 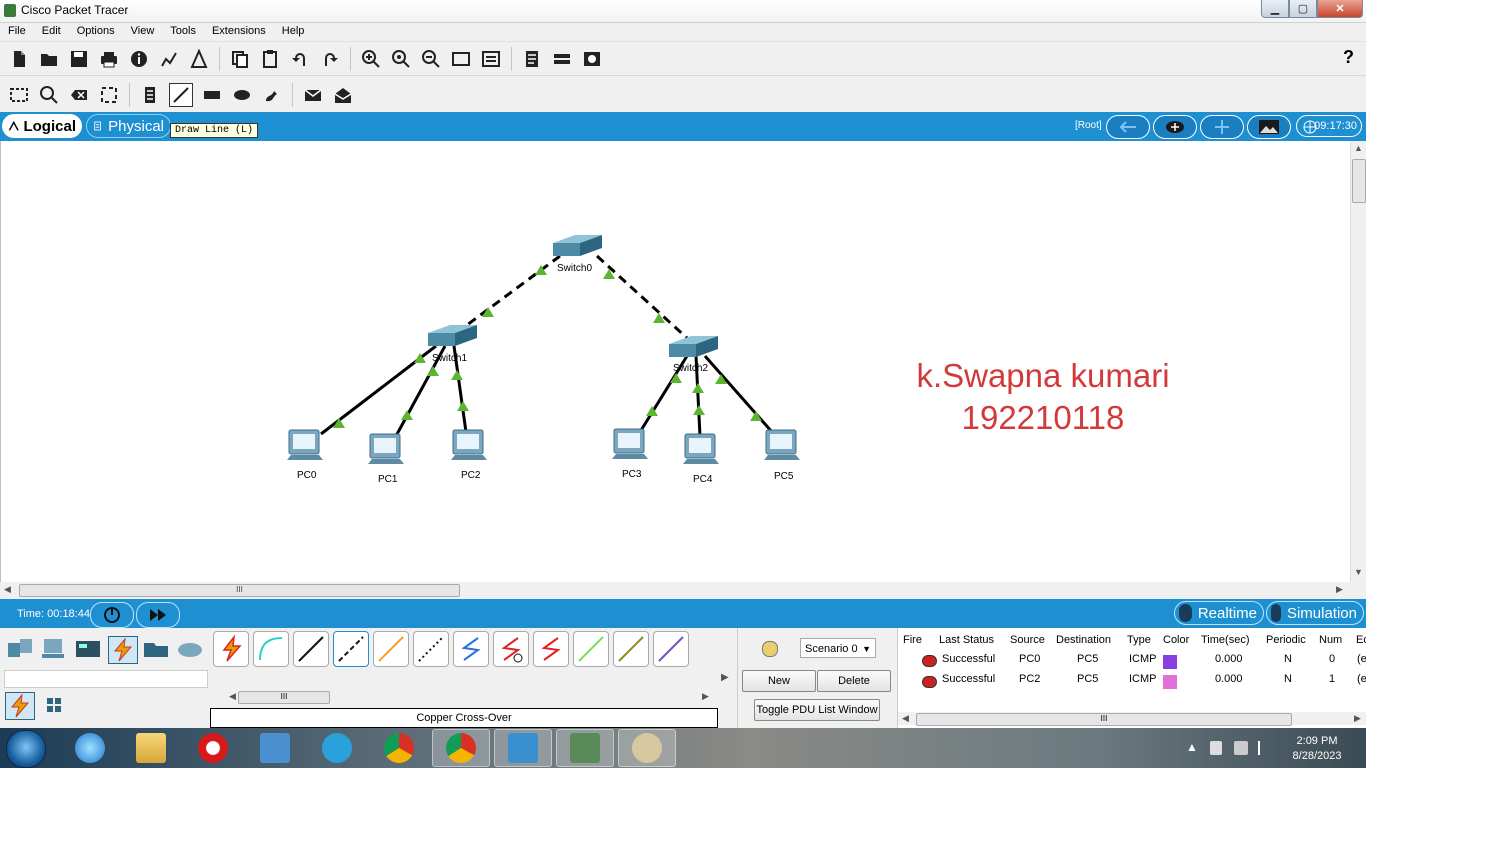 I want to click on coaxial-cable-icon, so click(x=471, y=649).